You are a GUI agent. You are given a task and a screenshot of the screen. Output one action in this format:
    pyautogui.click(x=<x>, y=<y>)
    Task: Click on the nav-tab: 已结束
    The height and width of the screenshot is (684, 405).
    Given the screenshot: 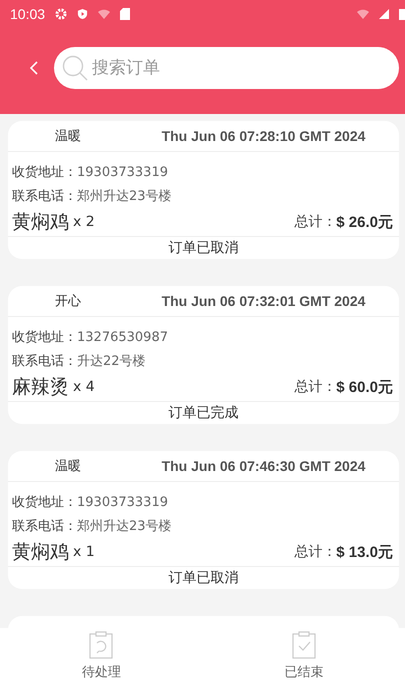 What is the action you would take?
    pyautogui.click(x=303, y=656)
    